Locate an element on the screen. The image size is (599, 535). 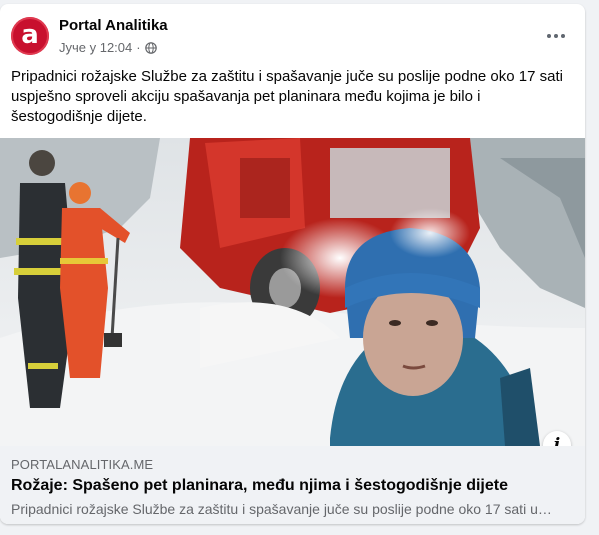
post-timestamp: Јуче у 12:04 is located at coordinates (95, 47).